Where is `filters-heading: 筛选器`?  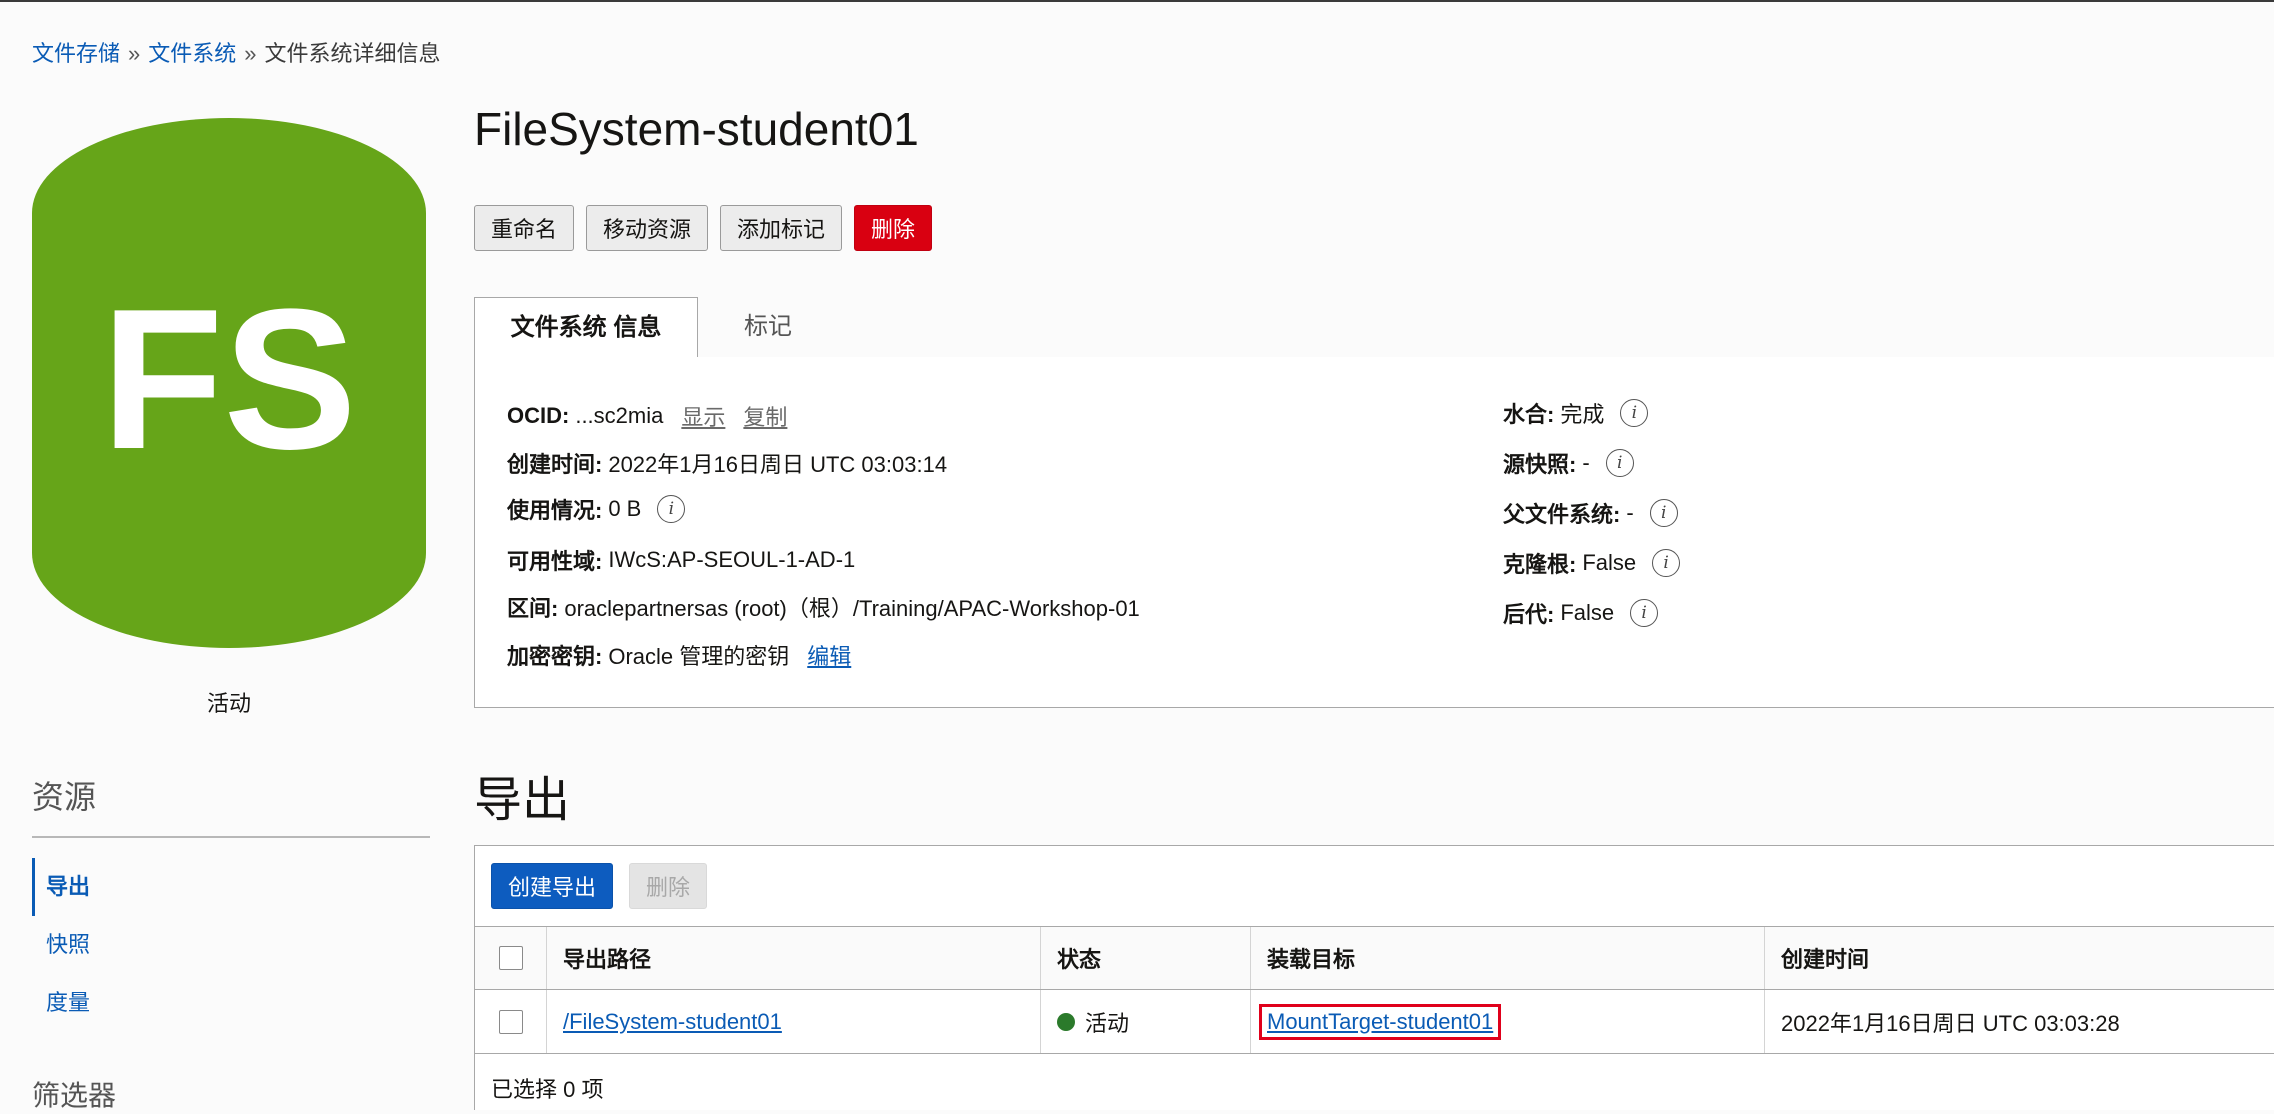 filters-heading: 筛选器 is located at coordinates (74, 1095).